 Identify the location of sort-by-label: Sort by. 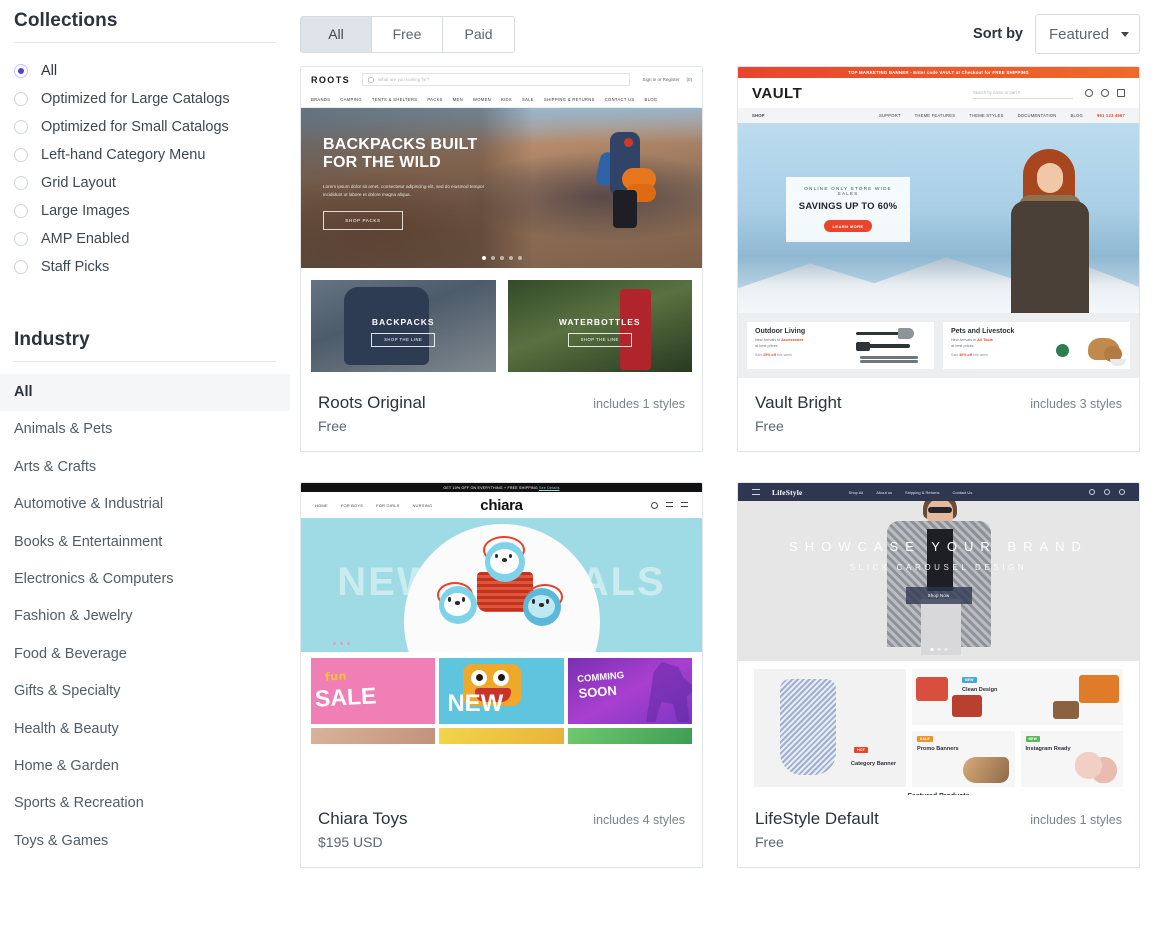
(998, 34).